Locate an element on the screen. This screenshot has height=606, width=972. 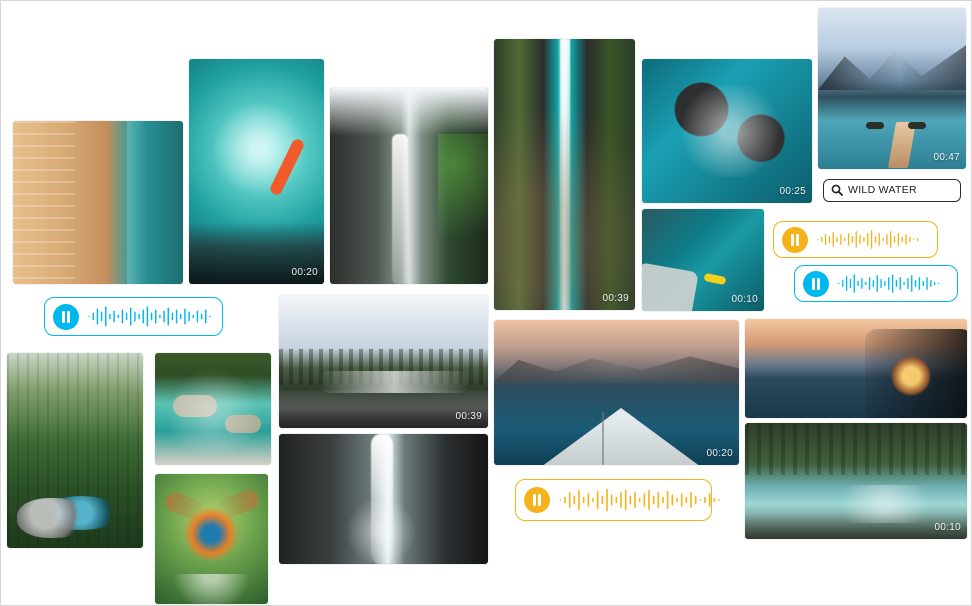
audio-player-left is located at coordinates (133, 316).